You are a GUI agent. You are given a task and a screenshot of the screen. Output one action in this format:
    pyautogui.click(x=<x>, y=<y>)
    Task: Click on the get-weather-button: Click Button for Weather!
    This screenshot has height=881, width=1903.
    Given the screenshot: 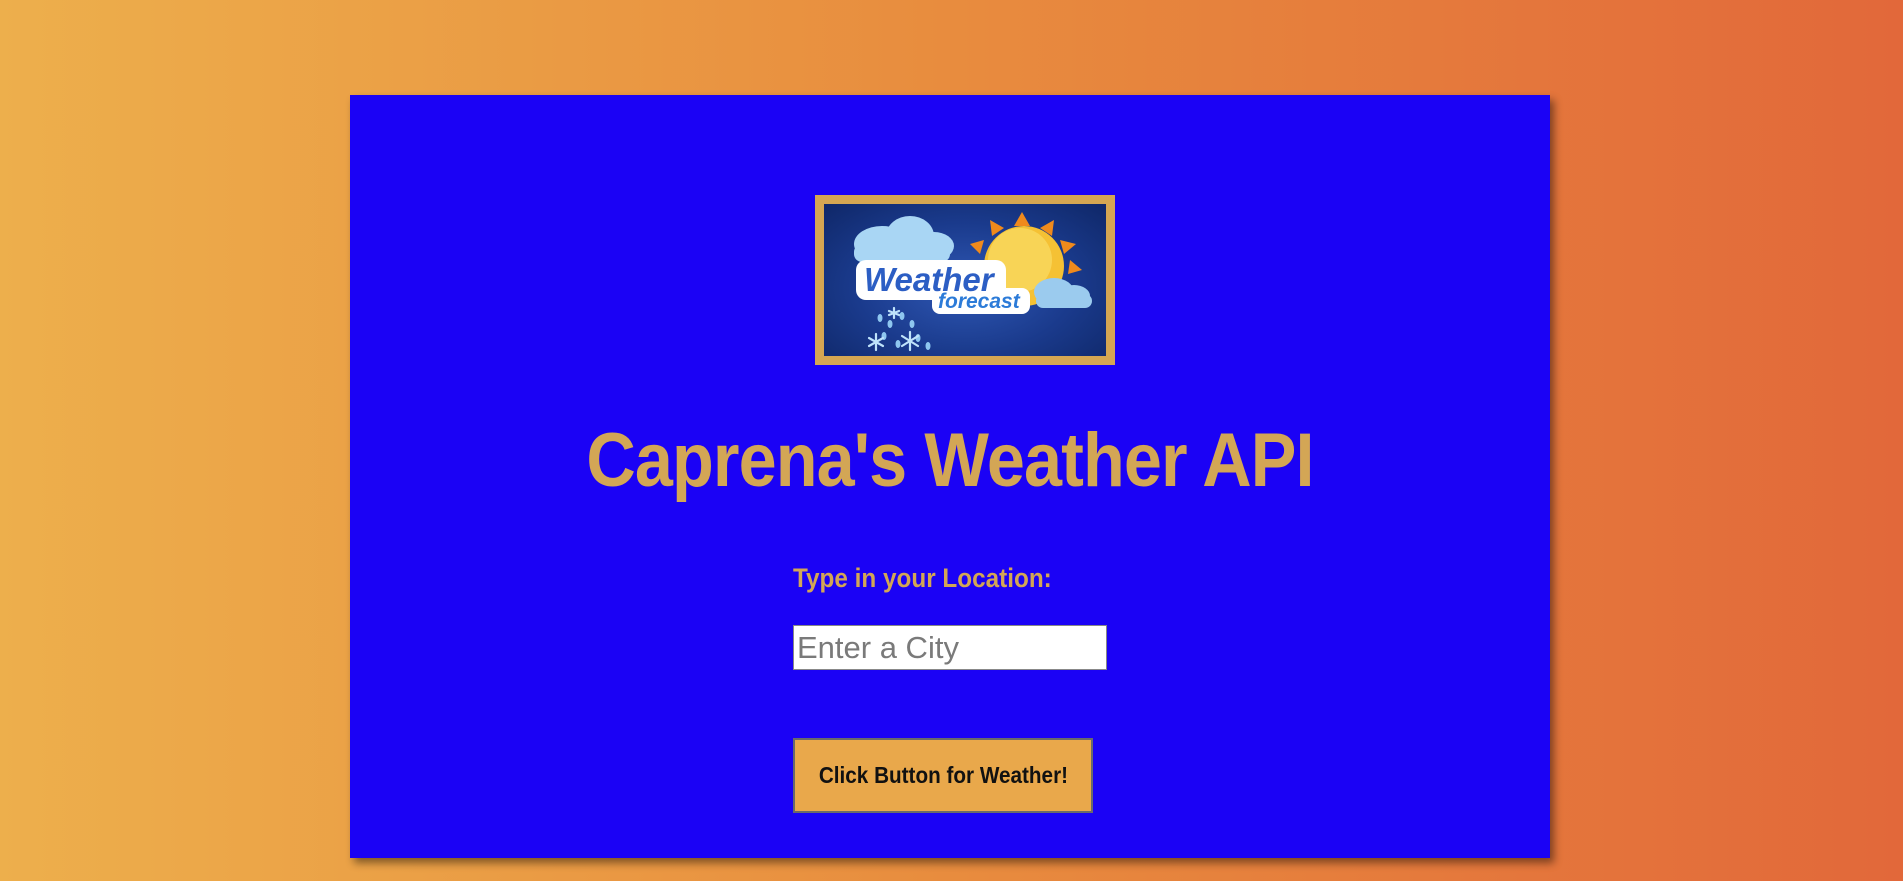 What is the action you would take?
    pyautogui.click(x=943, y=775)
    